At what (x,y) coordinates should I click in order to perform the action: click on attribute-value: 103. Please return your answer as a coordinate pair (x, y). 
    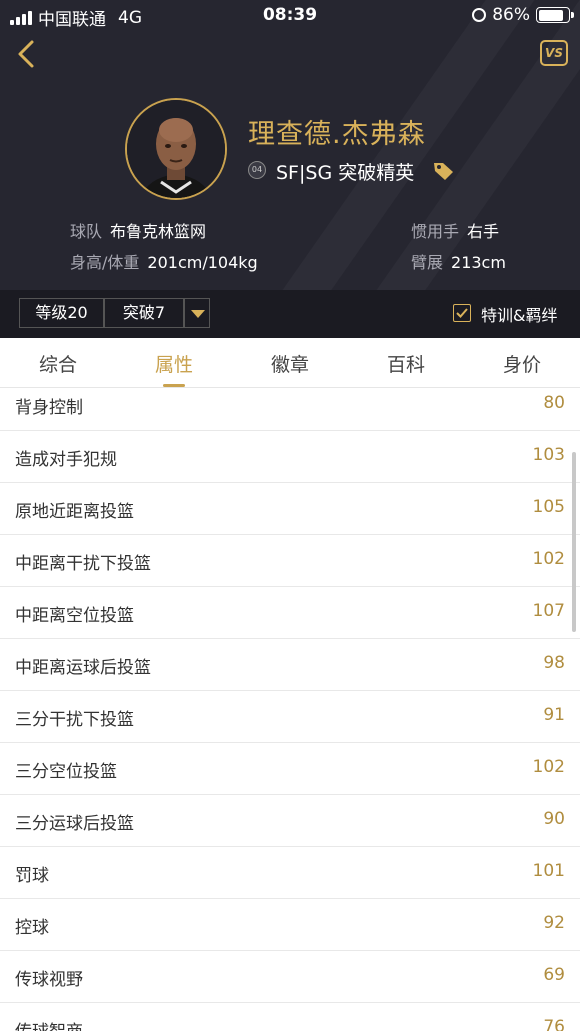
    Looking at the image, I should click on (548, 455).